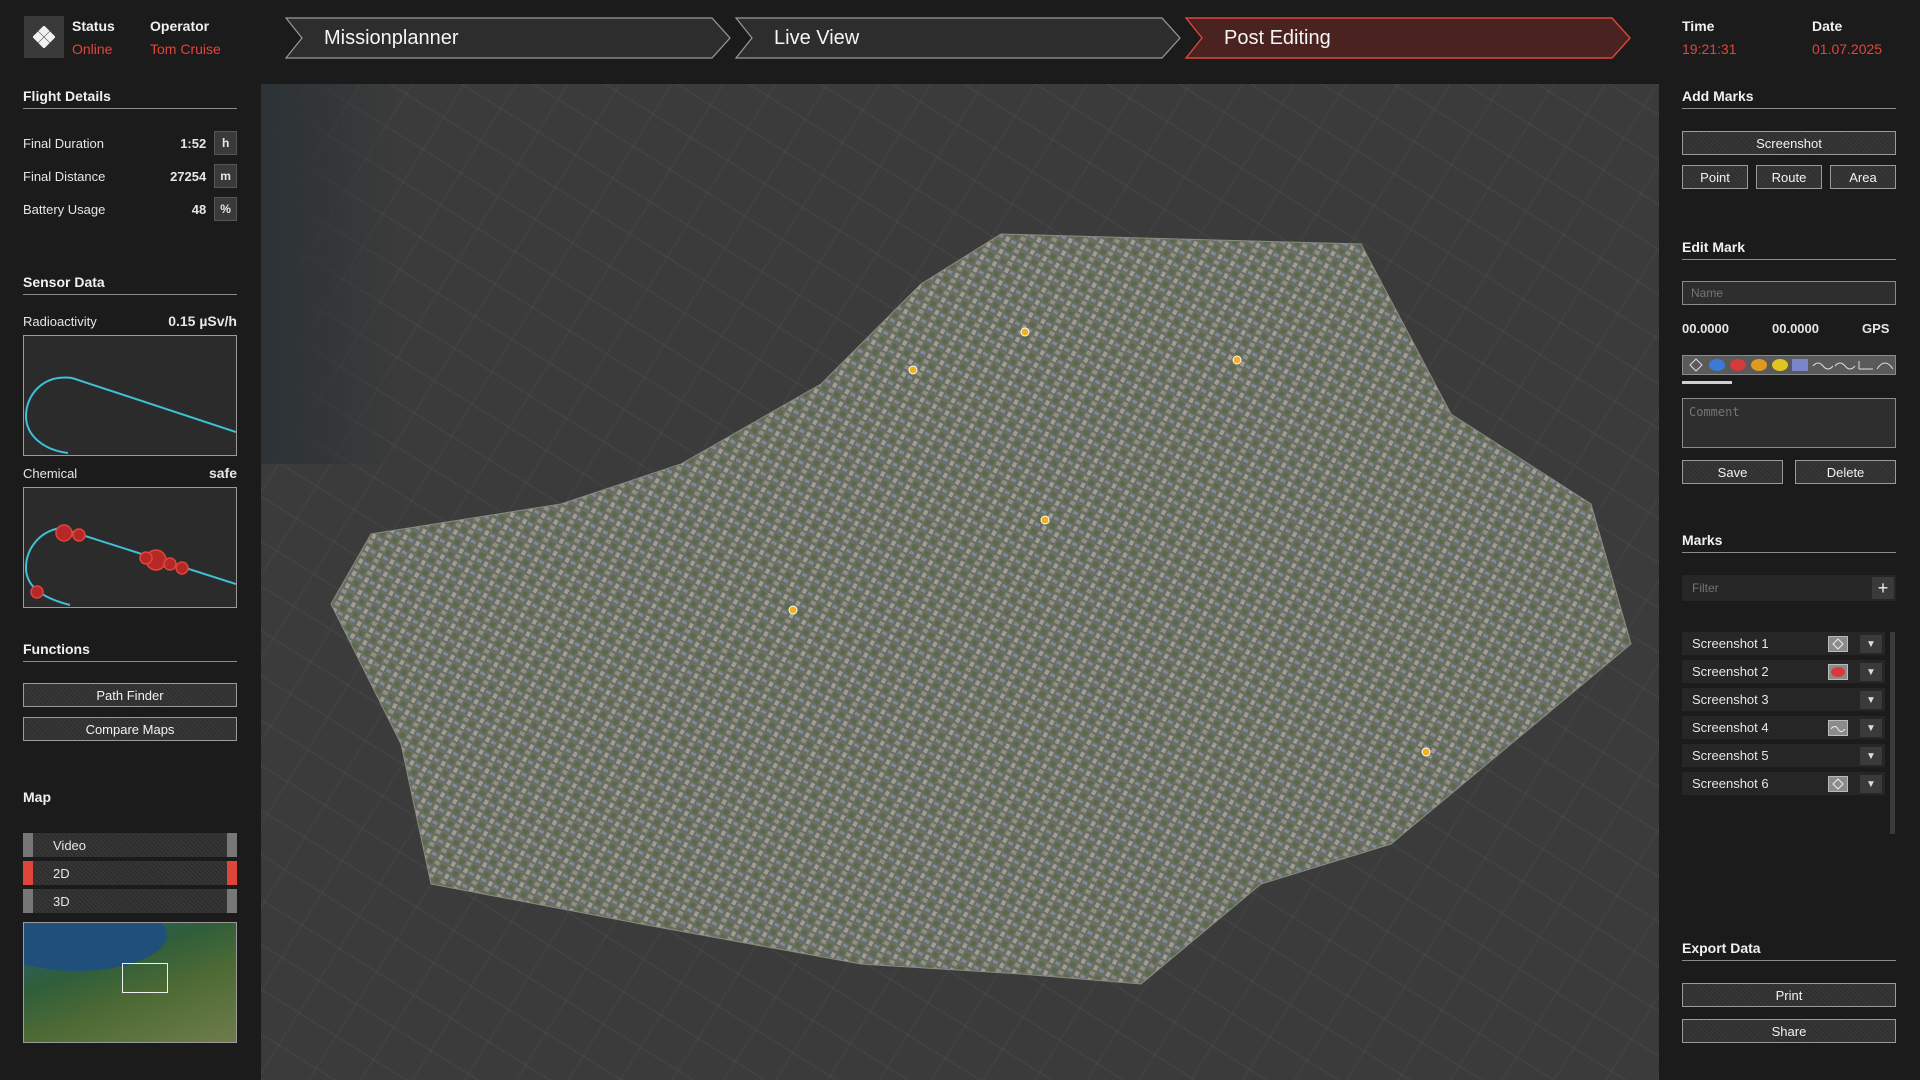 This screenshot has height=1080, width=1920. What do you see at coordinates (50, 473) in the screenshot?
I see `chemical-label: Chemical` at bounding box center [50, 473].